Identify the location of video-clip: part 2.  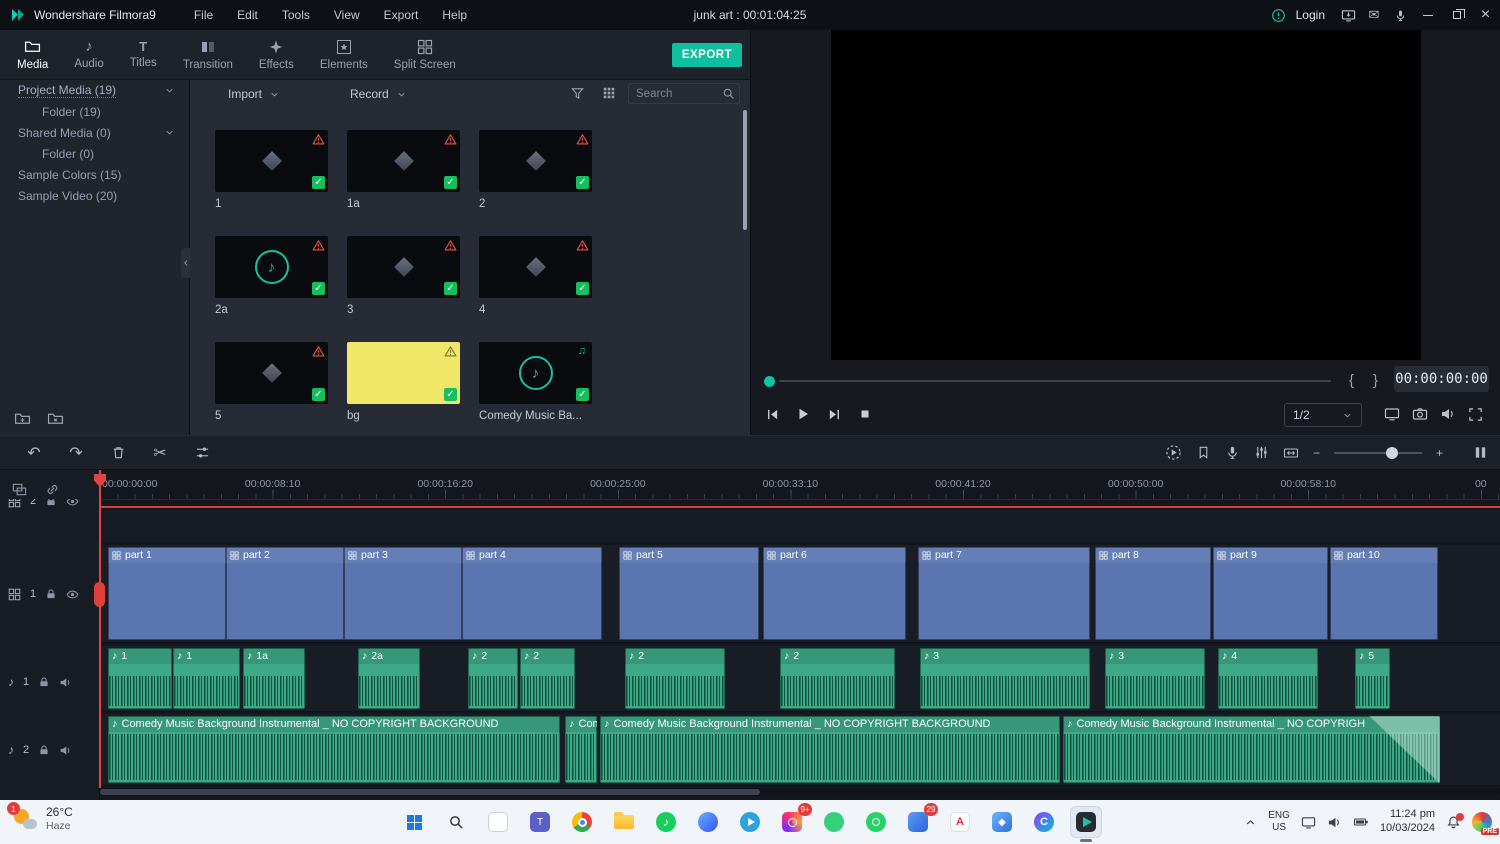
(285, 593).